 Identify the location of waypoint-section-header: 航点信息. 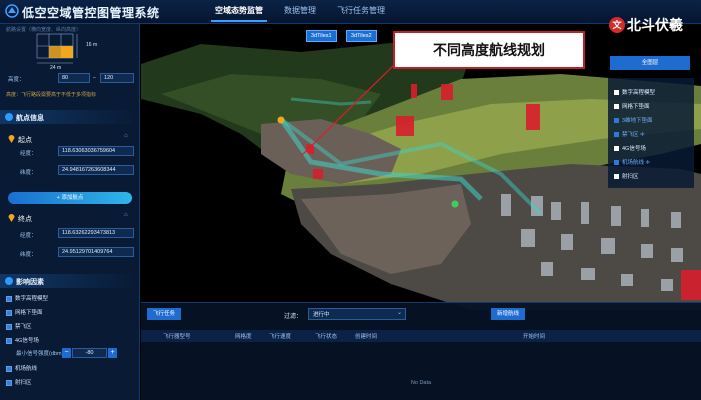
(69, 117).